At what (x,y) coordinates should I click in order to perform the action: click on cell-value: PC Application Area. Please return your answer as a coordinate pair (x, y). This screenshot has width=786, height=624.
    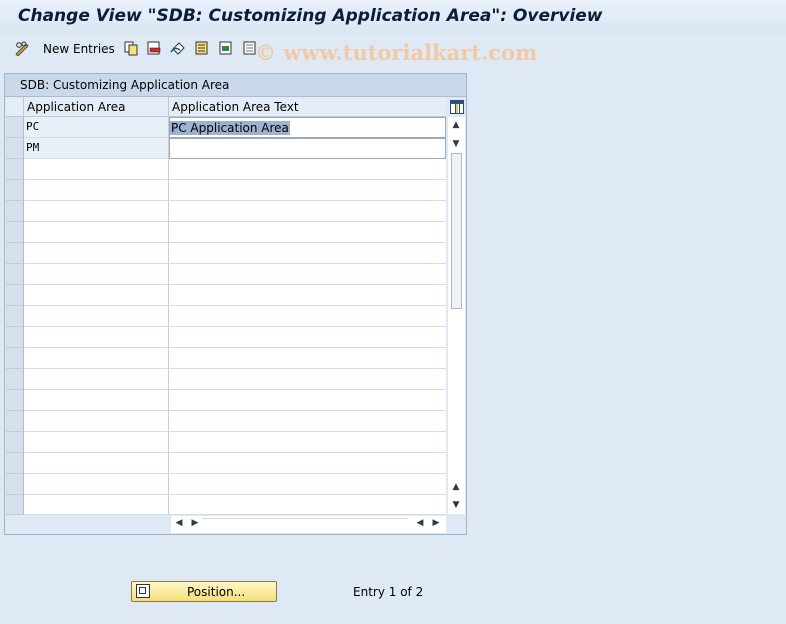
    Looking at the image, I should click on (230, 128).